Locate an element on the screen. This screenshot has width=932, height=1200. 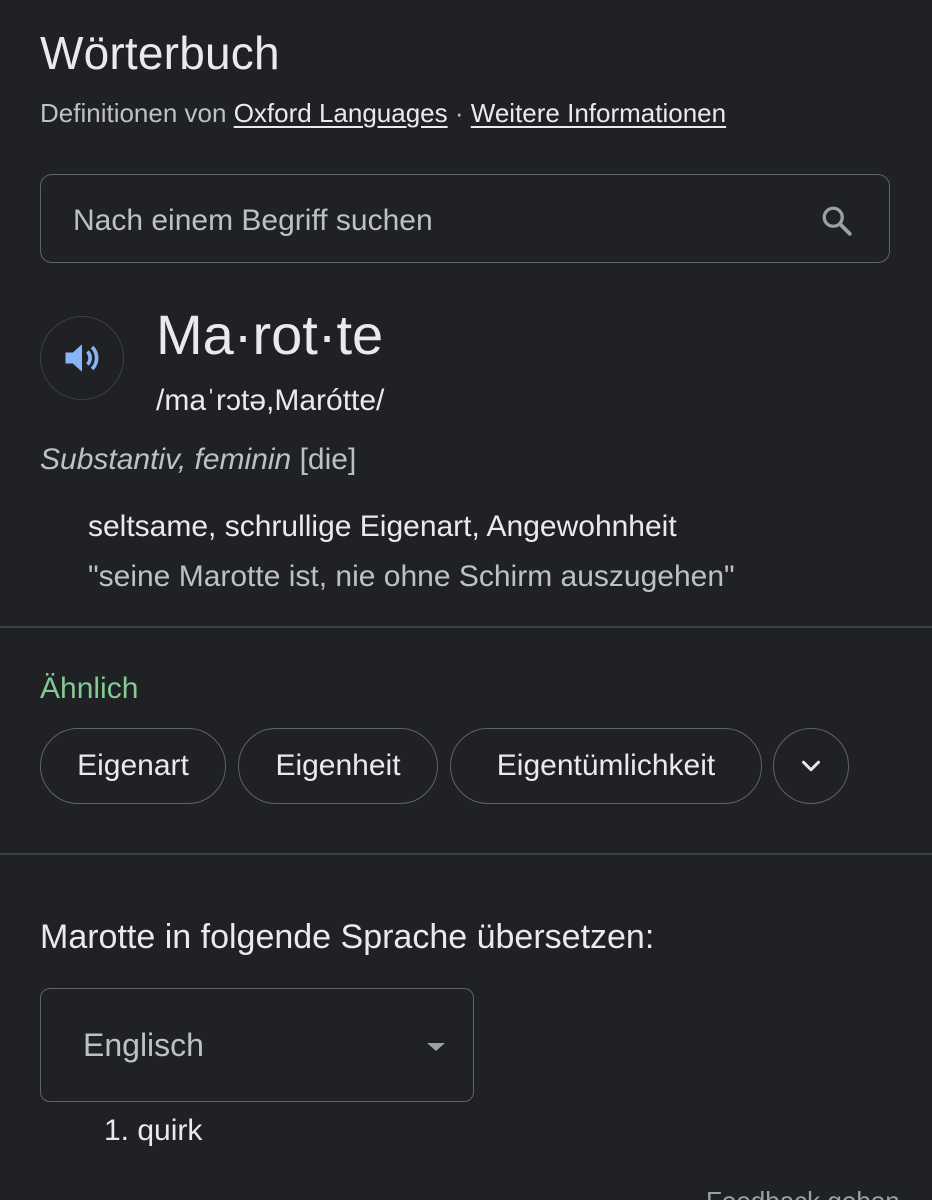
oxford-languages-link: Oxford Languages is located at coordinates (341, 113).